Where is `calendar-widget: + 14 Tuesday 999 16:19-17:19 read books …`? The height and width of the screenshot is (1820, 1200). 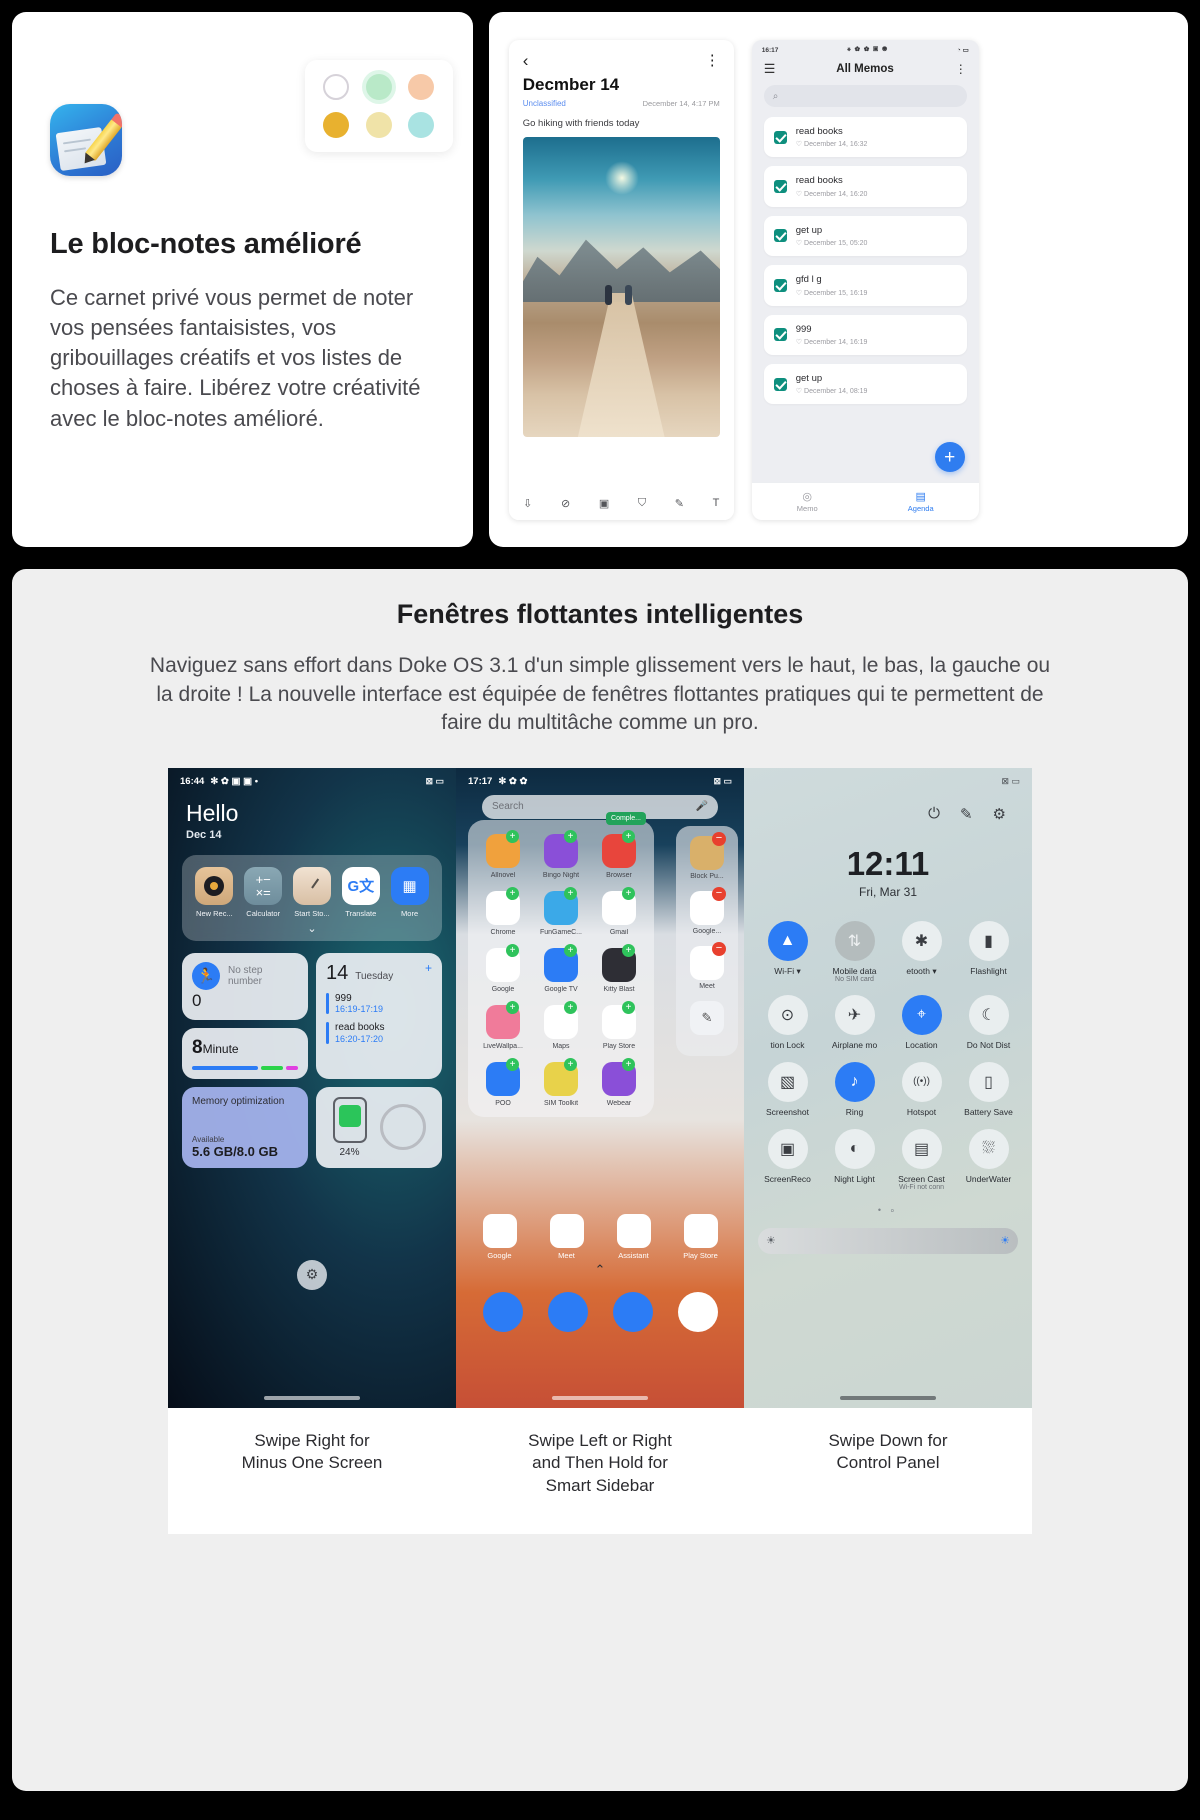 calendar-widget: + 14 Tuesday 999 16:19-17:19 read books … is located at coordinates (379, 1015).